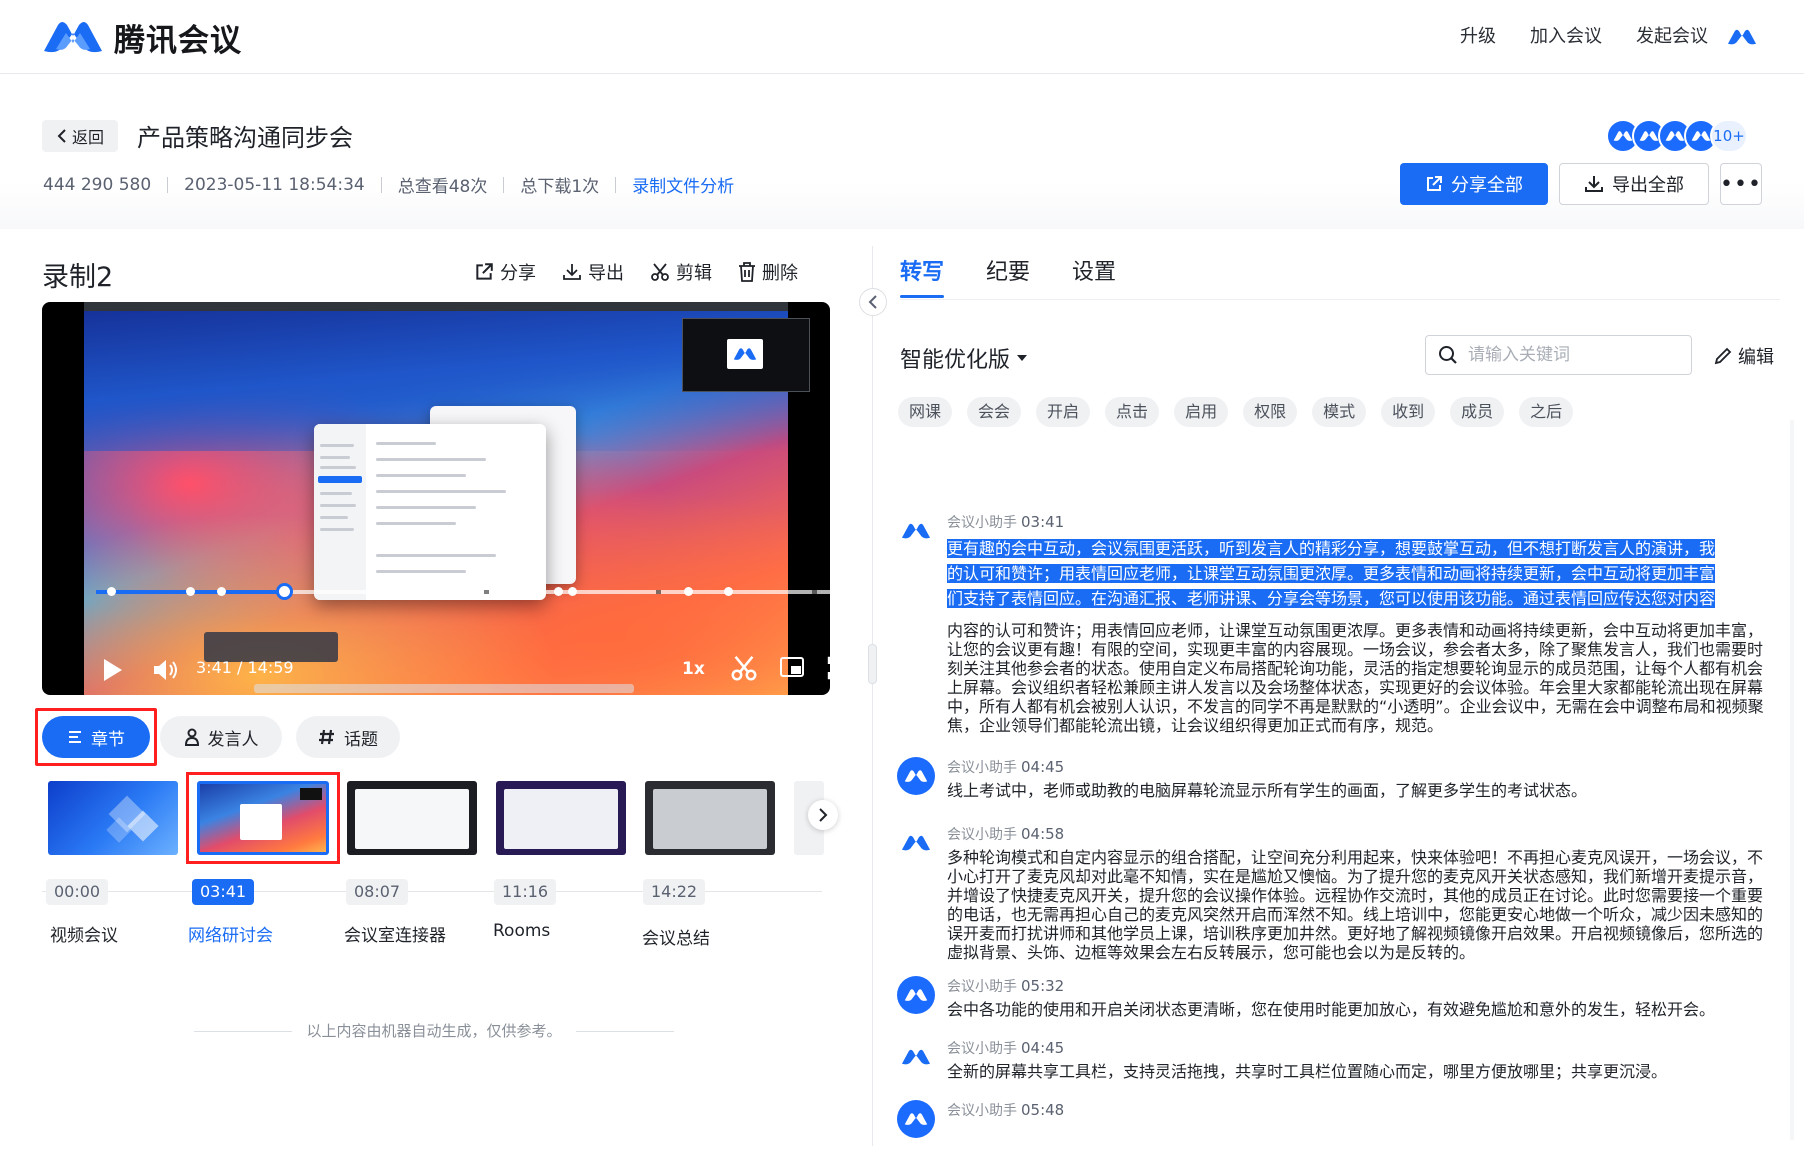 This screenshot has height=1174, width=1804. What do you see at coordinates (1042, 834) in the screenshot?
I see `speaker-time: 04:58` at bounding box center [1042, 834].